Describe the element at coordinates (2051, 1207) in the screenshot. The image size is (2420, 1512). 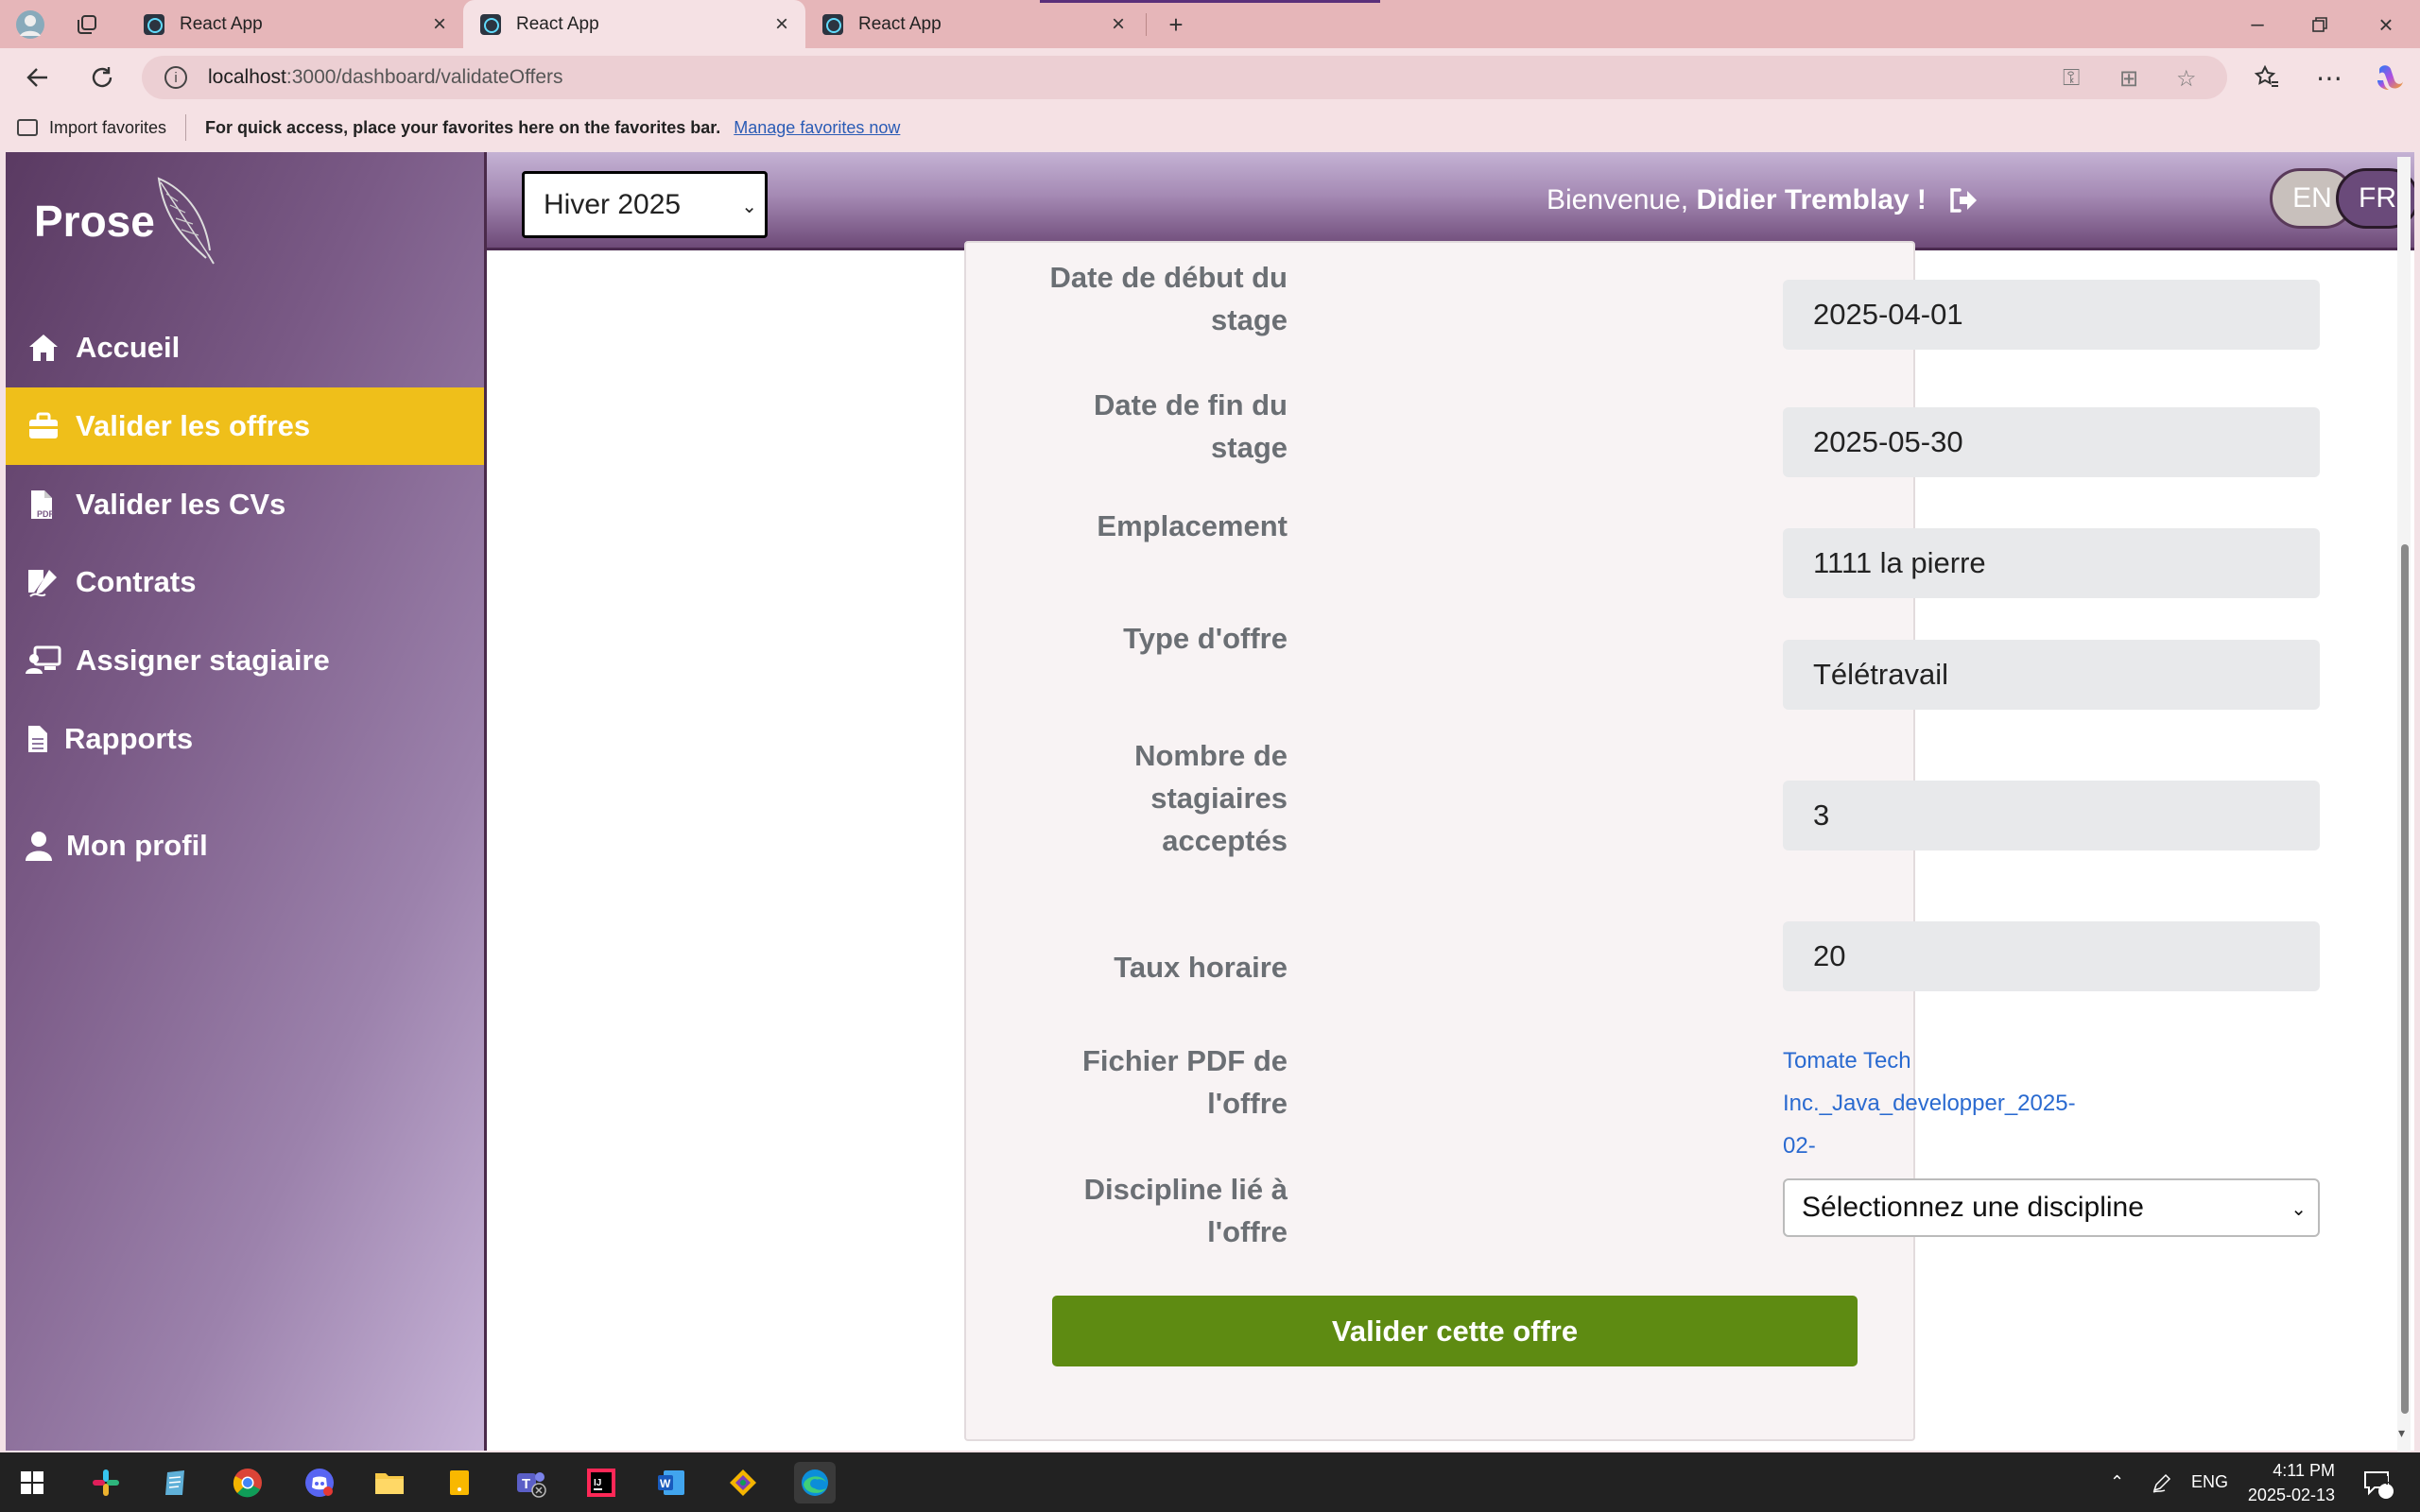
I see `discipline-select: Sélectionnez une discipline ⌄` at that location.